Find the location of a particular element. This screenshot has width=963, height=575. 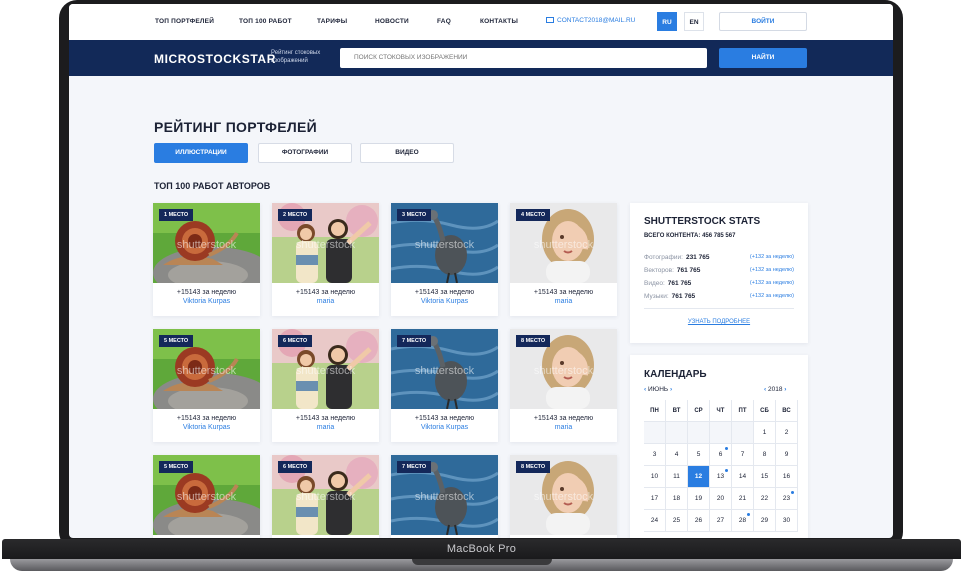

calendar-day: 2 is located at coordinates (787, 433).